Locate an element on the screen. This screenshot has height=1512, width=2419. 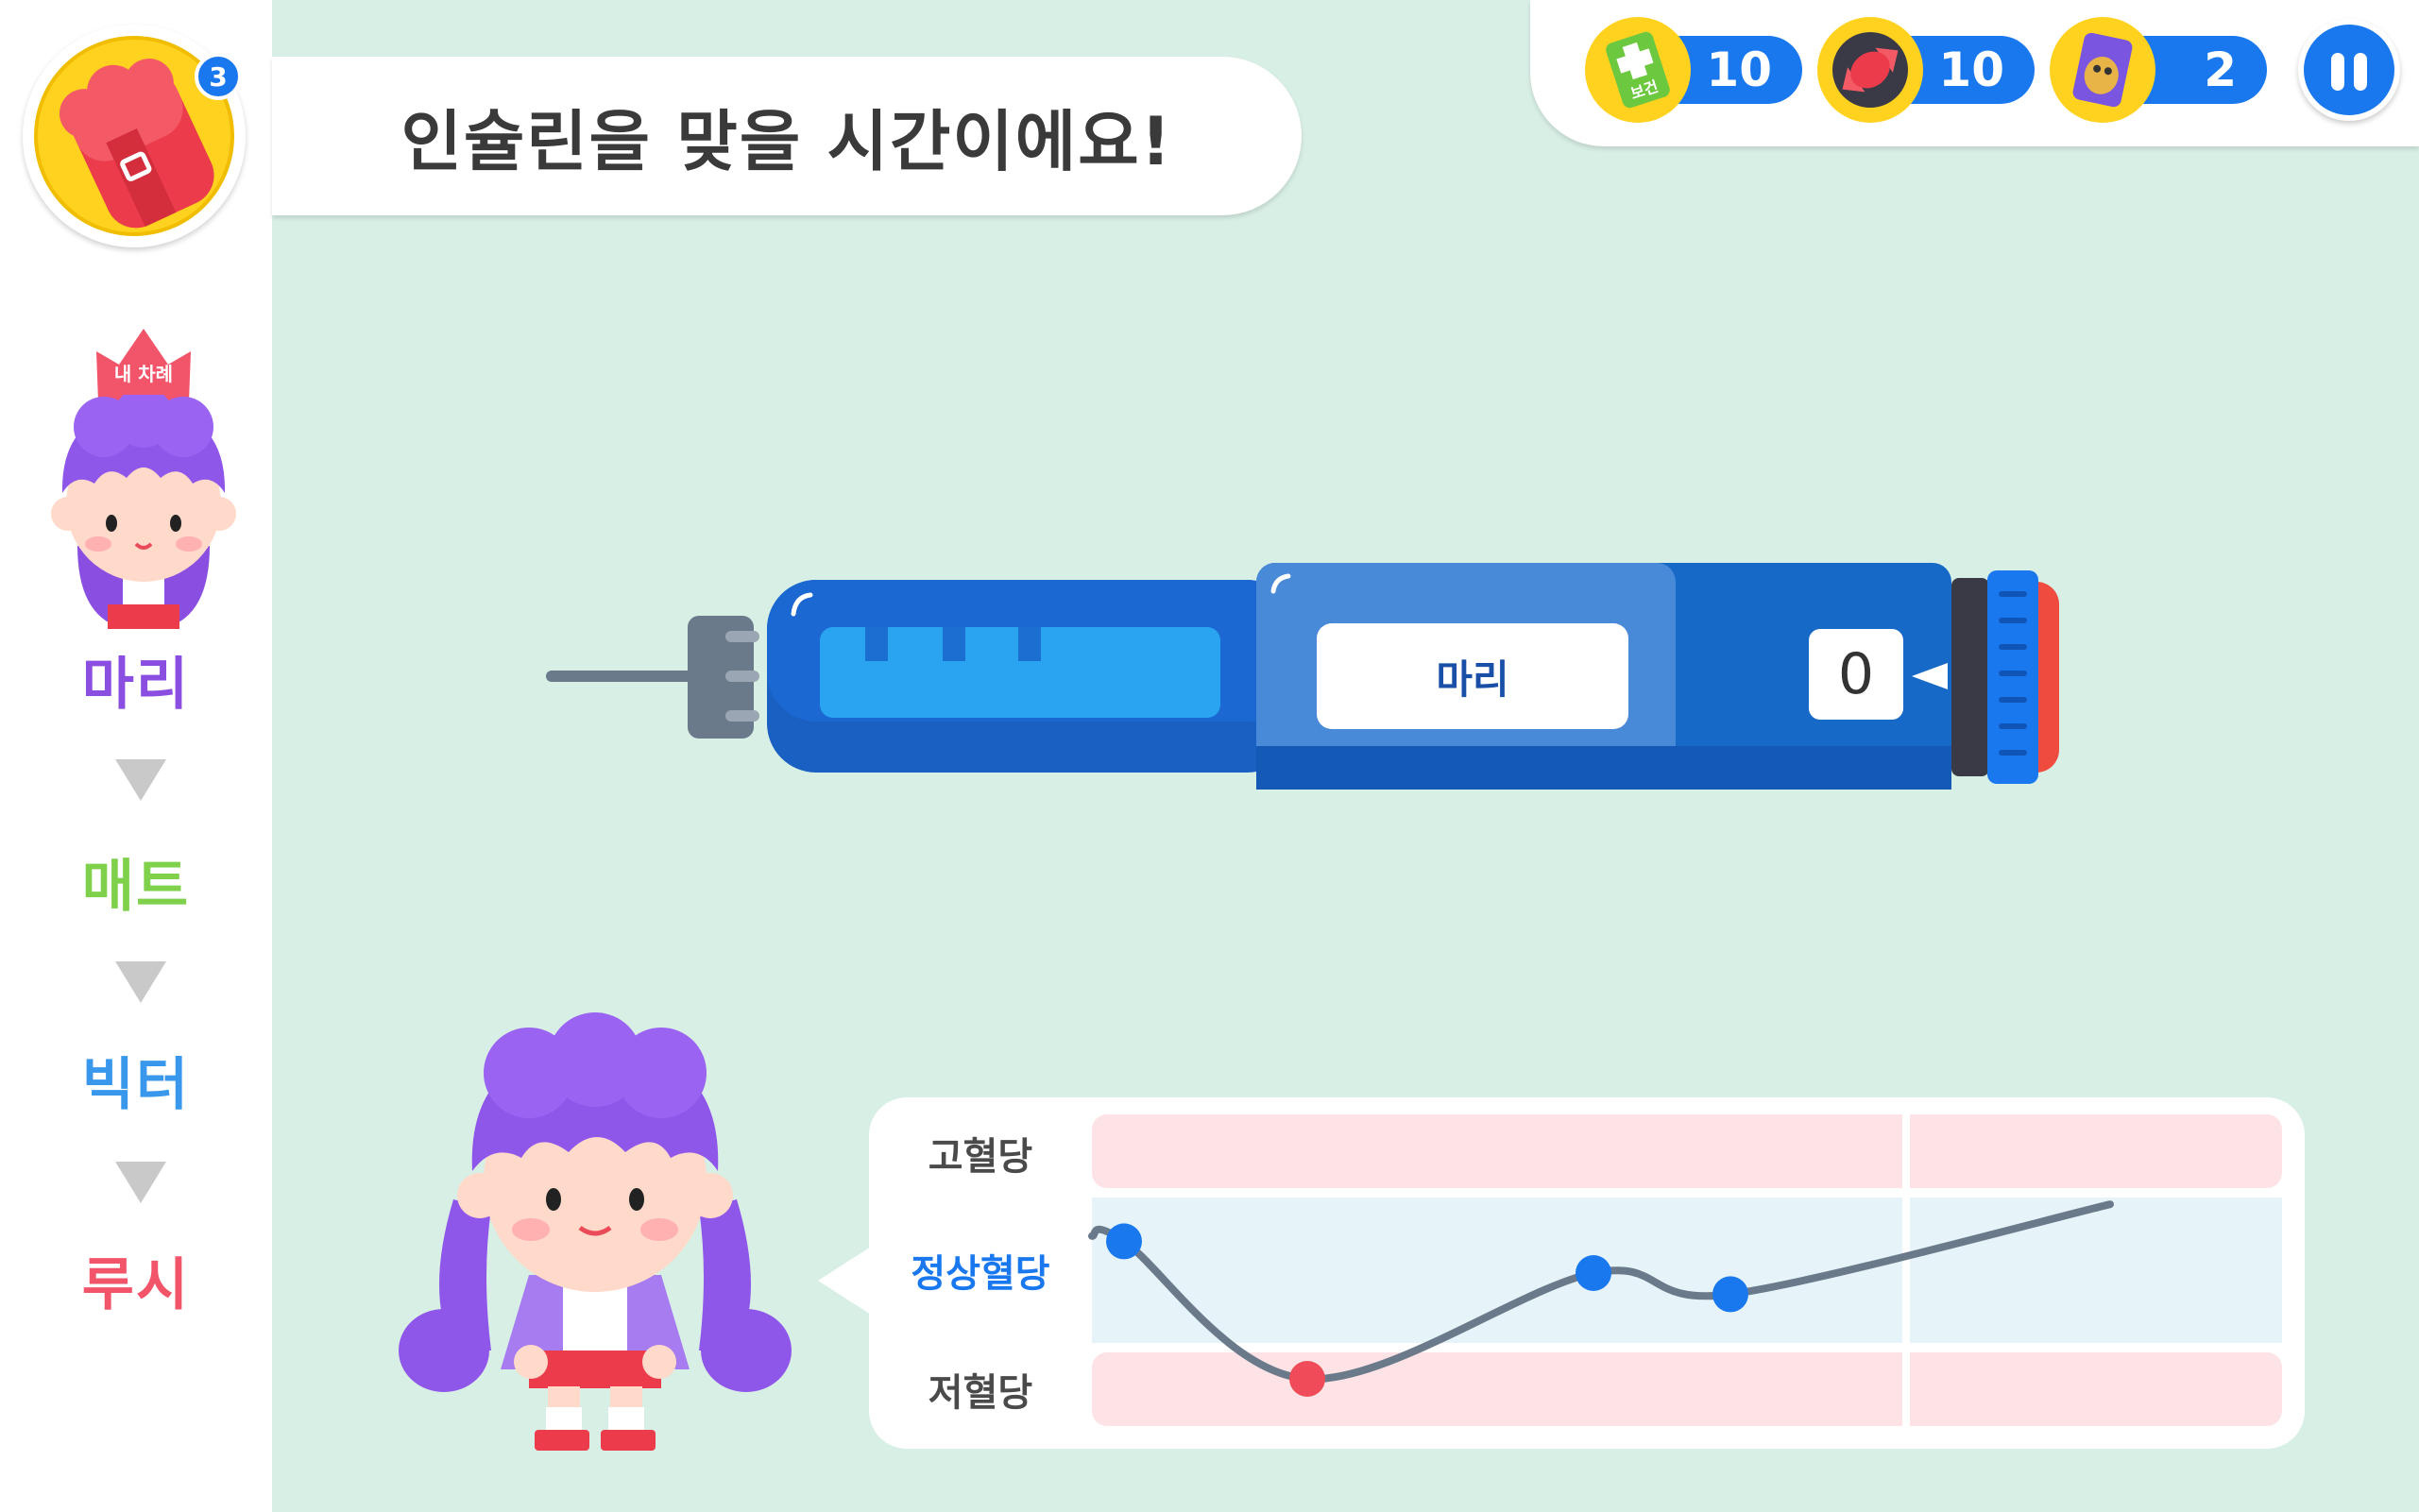
grid-divider-vertical is located at coordinates (1906, 1273).